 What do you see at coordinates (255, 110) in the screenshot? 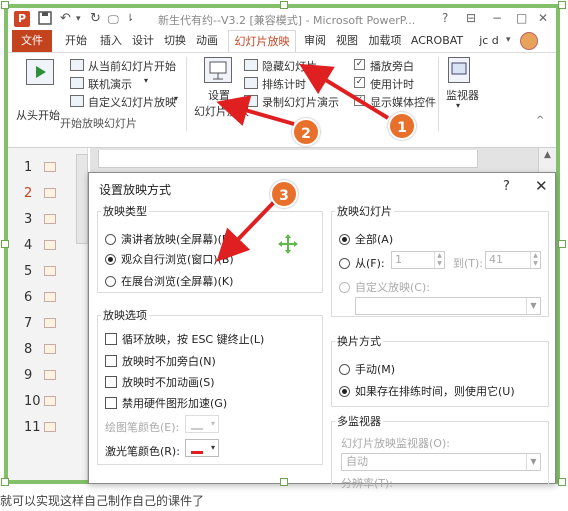
I see `arrow-to-setup-show` at bounding box center [255, 110].